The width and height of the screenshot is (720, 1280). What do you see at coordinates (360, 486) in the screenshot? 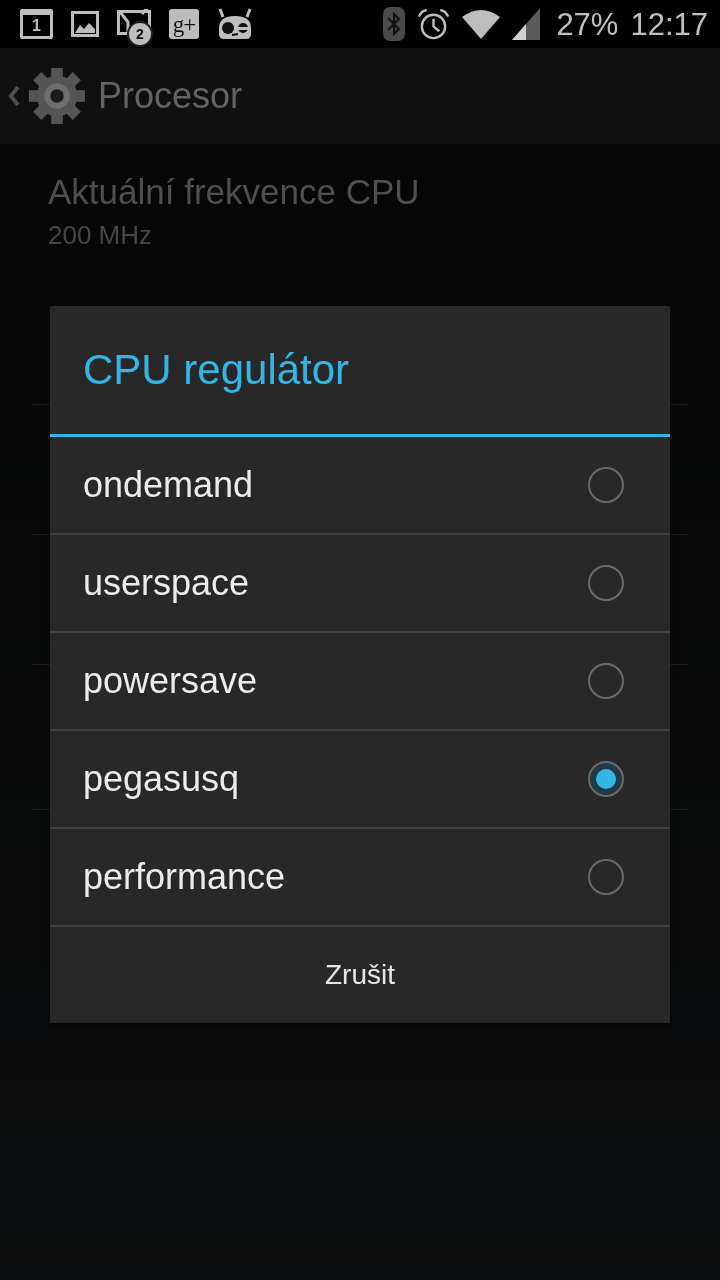
I see `list-option: ondemand` at bounding box center [360, 486].